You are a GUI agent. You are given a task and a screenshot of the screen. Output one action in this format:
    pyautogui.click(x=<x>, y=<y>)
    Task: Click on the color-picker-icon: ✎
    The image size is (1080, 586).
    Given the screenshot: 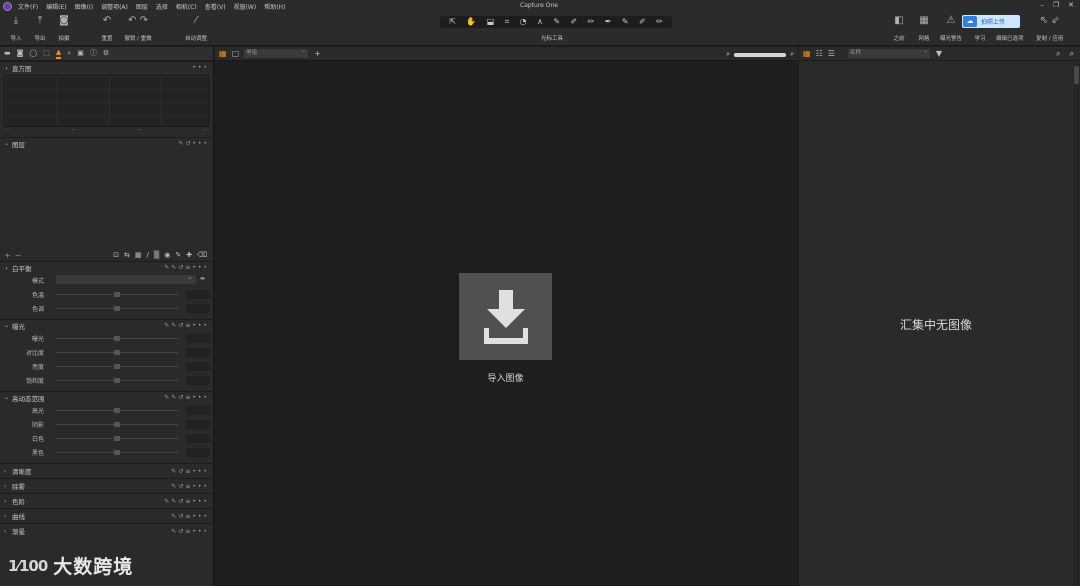 What is the action you would take?
    pyautogui.click(x=625, y=22)
    